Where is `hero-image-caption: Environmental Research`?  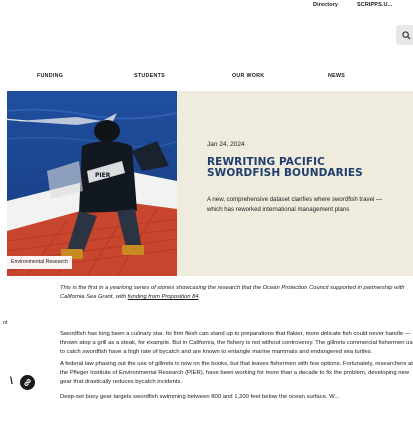 hero-image-caption: Environmental Research is located at coordinates (39, 262).